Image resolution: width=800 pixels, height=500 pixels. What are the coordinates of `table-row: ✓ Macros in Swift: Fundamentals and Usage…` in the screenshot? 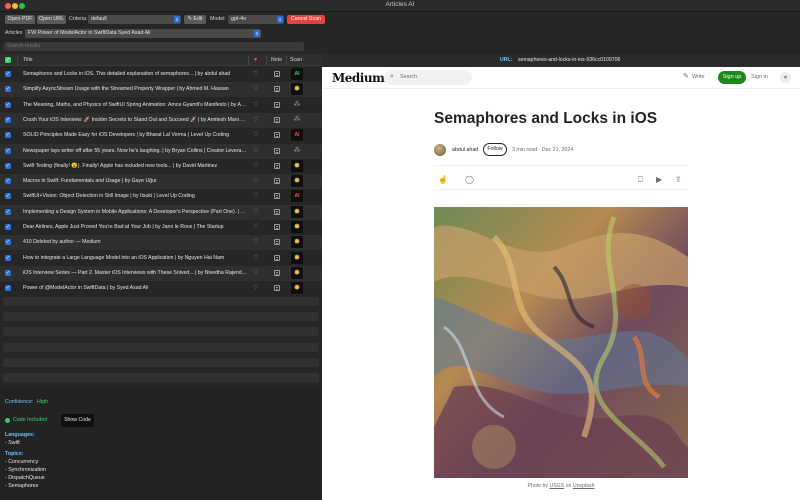 It's located at (161, 182).